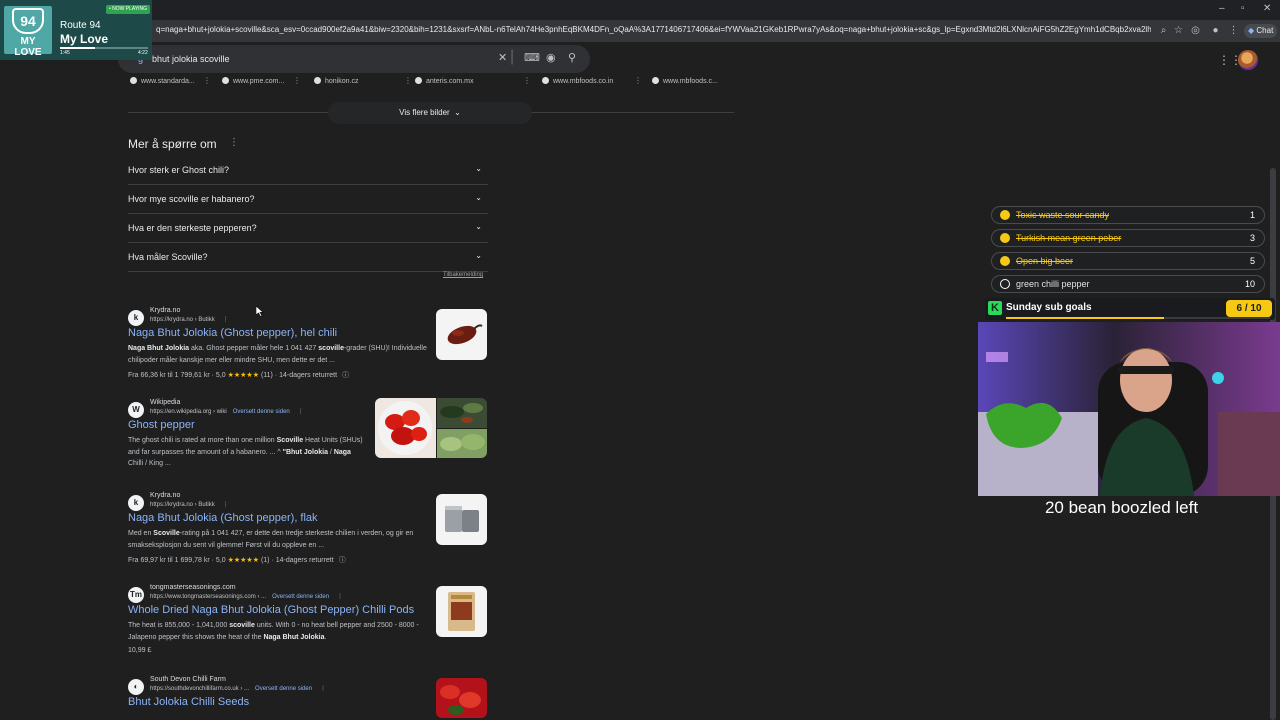 Image resolution: width=1280 pixels, height=720 pixels. I want to click on close-window-icon: ✕, so click(1267, 8).